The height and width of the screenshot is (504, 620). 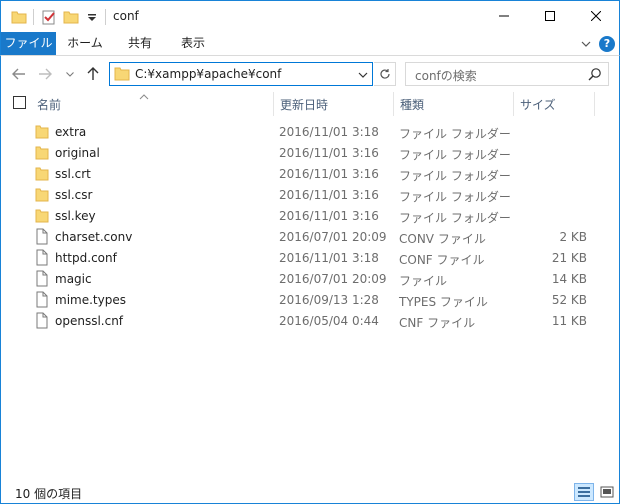 What do you see at coordinates (90, 300) in the screenshot?
I see `file-name: mime.types` at bounding box center [90, 300].